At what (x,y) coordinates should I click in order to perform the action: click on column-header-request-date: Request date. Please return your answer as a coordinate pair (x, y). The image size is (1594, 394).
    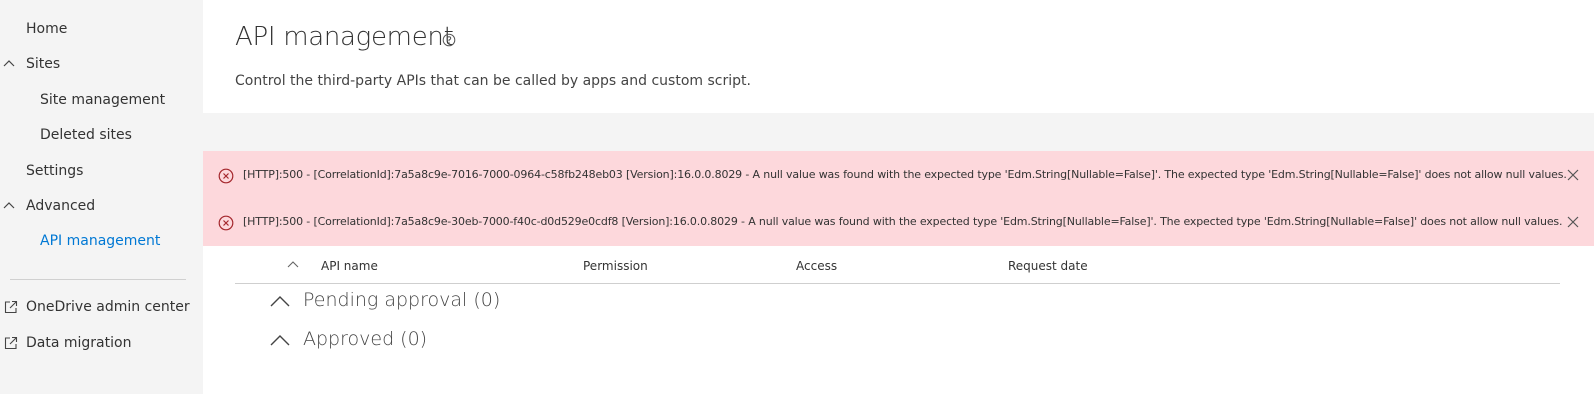
    Looking at the image, I should click on (1048, 266).